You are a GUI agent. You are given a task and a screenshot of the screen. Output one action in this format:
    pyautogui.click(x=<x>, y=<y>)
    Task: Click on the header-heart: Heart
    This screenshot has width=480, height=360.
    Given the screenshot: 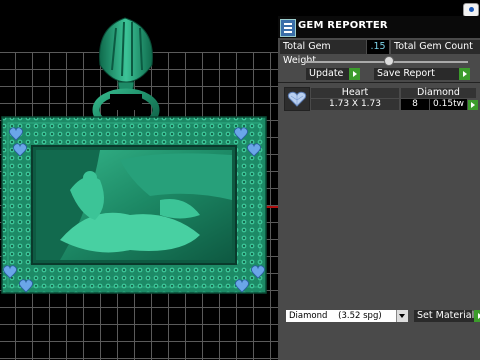 What is the action you would take?
    pyautogui.click(x=355, y=93)
    